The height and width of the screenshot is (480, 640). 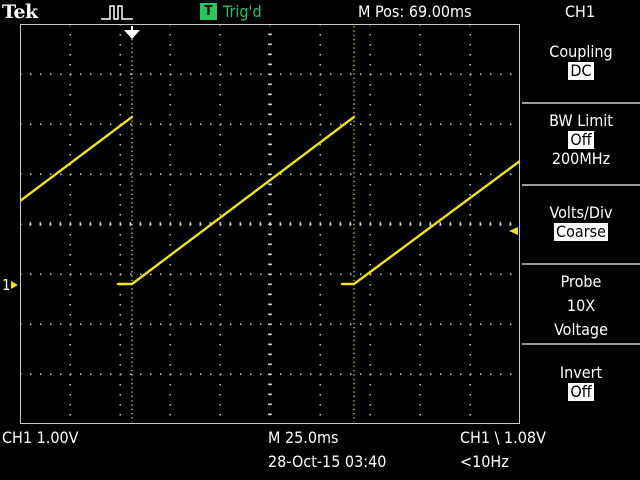 What do you see at coordinates (320, 12) in the screenshot?
I see `status-bar: Tek T Trig'd M Pos: 69.00ms CH1` at bounding box center [320, 12].